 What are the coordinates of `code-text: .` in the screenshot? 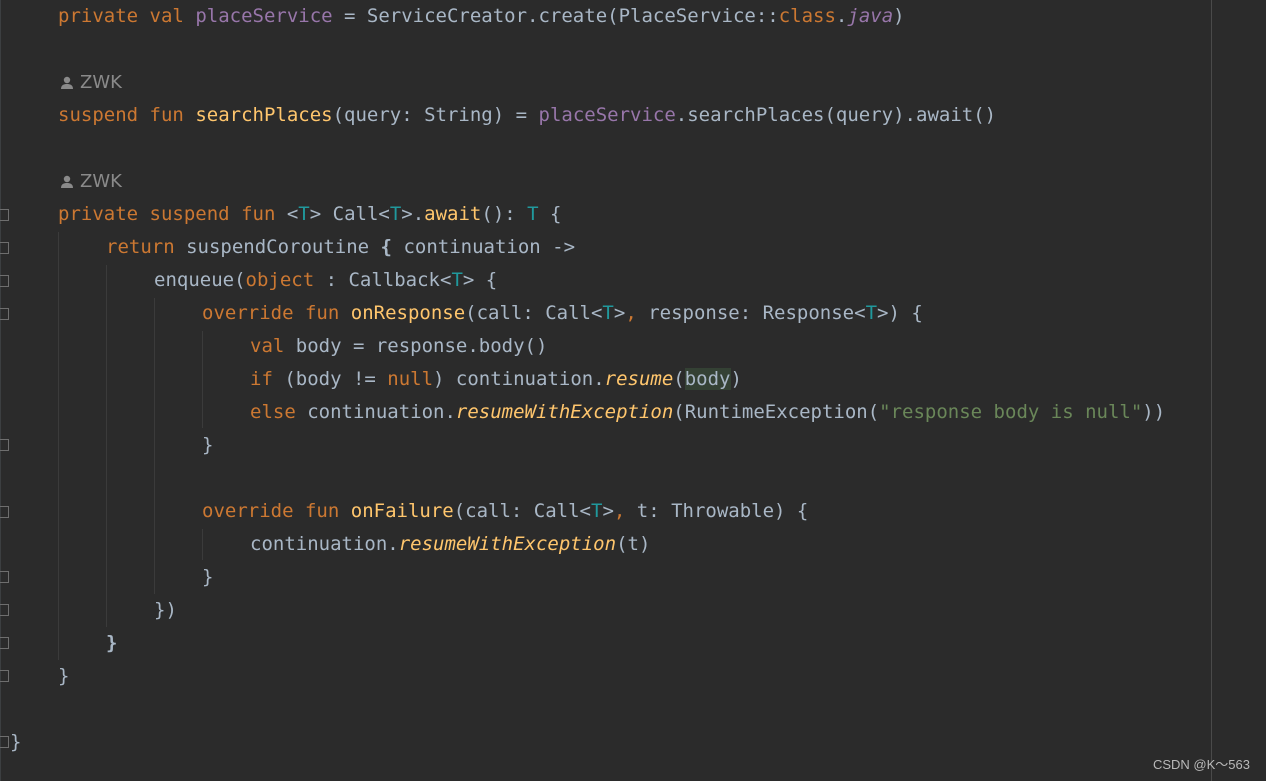 It's located at (841, 16).